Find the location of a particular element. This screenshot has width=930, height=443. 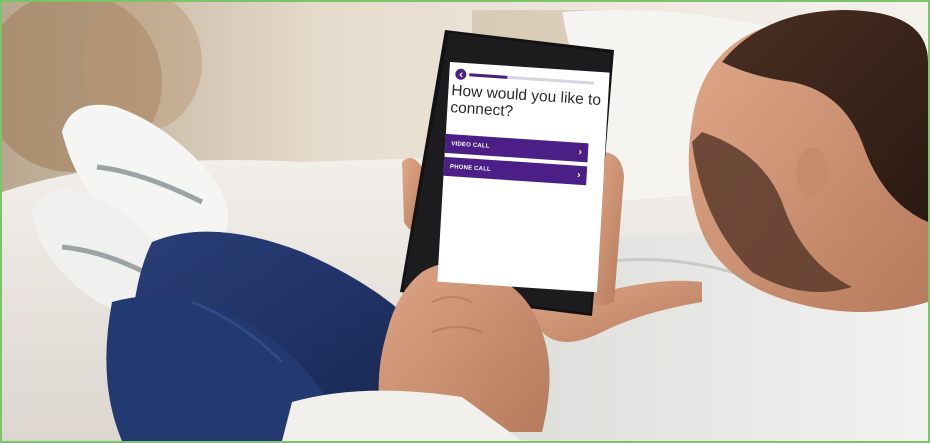

progress-track is located at coordinates (532, 79).